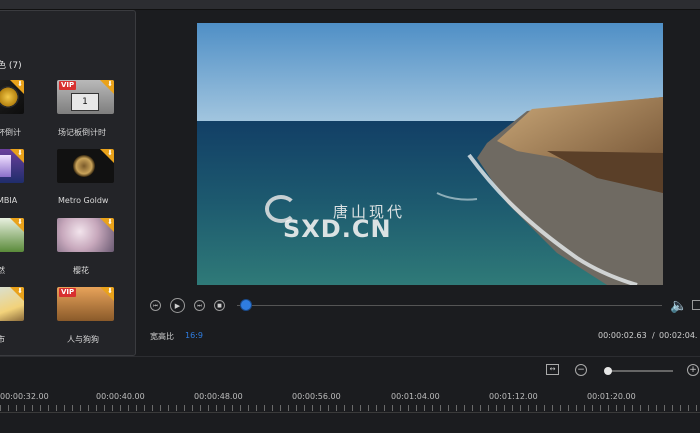 This screenshot has width=700, height=433. What do you see at coordinates (2, 270) in the screenshot?
I see `library-caption-4: 然` at bounding box center [2, 270].